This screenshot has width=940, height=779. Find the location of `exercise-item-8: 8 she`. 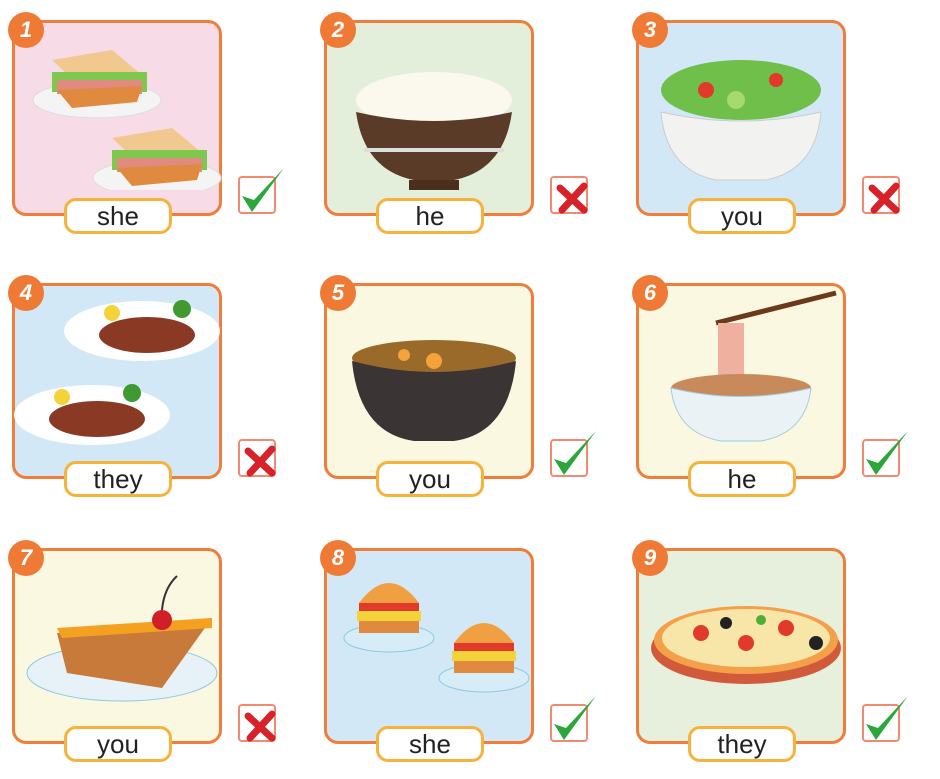

exercise-item-8: 8 she is located at coordinates (458, 651).